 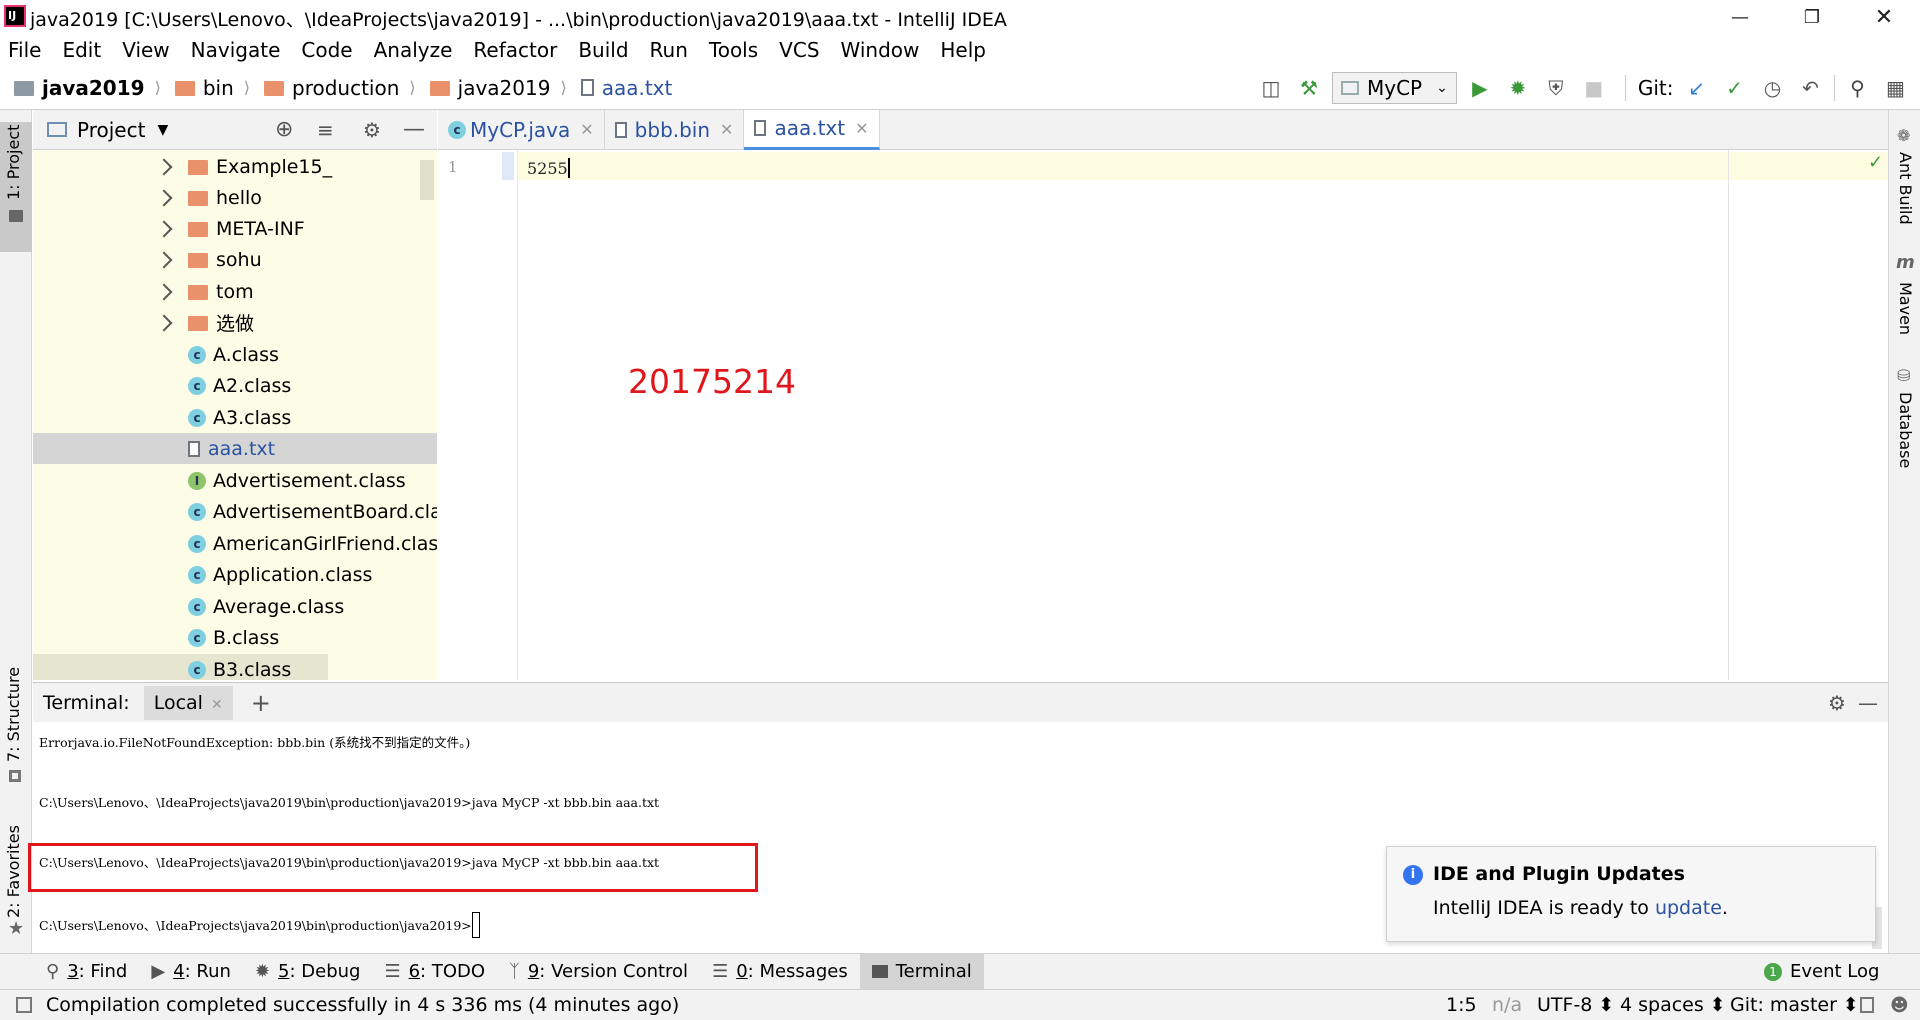 I want to click on collapse-all-icon: ≡, so click(x=325, y=130).